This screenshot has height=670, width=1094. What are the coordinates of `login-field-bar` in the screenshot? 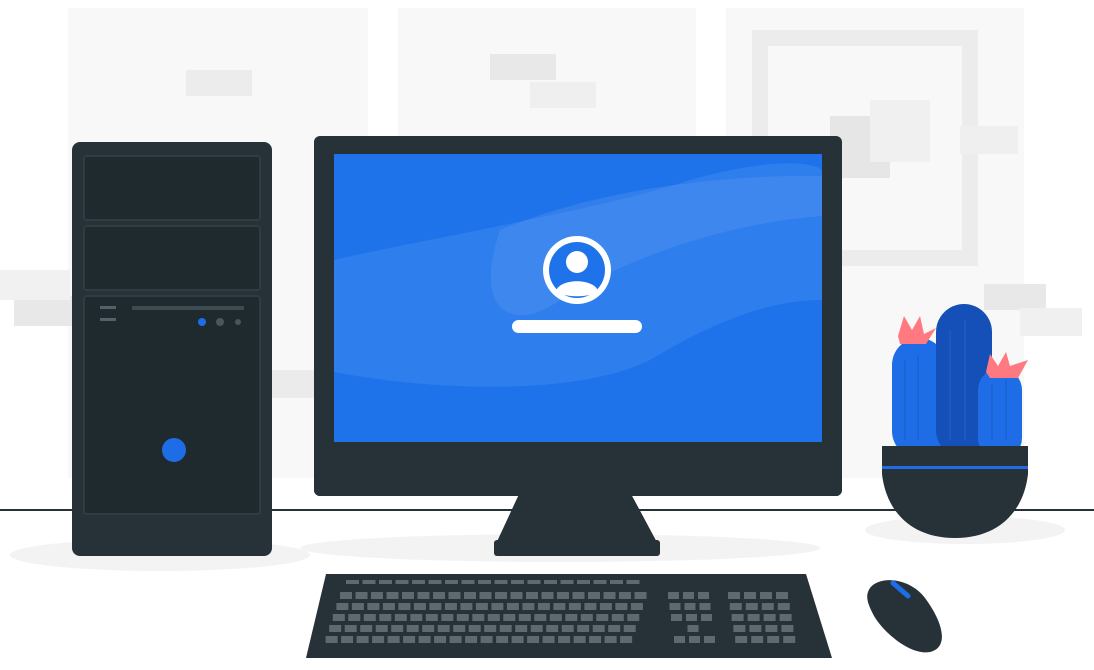 It's located at (577, 326).